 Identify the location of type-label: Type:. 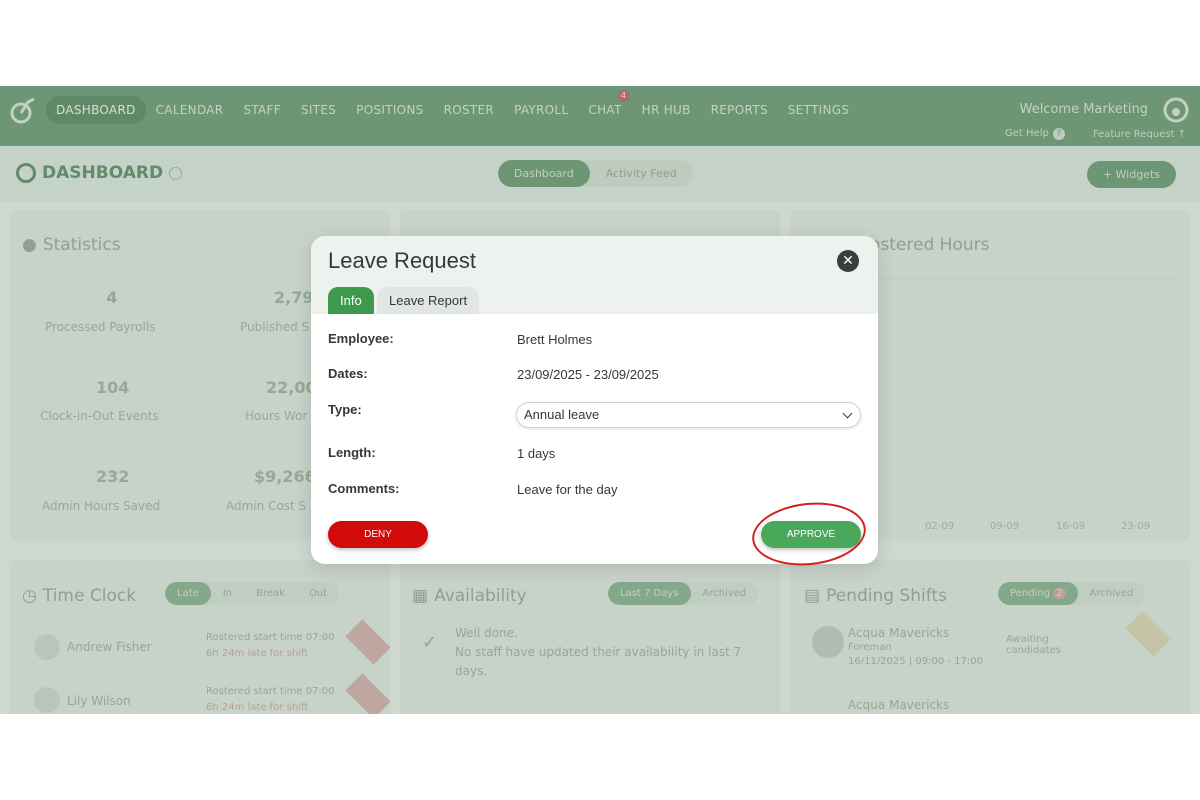
(345, 409).